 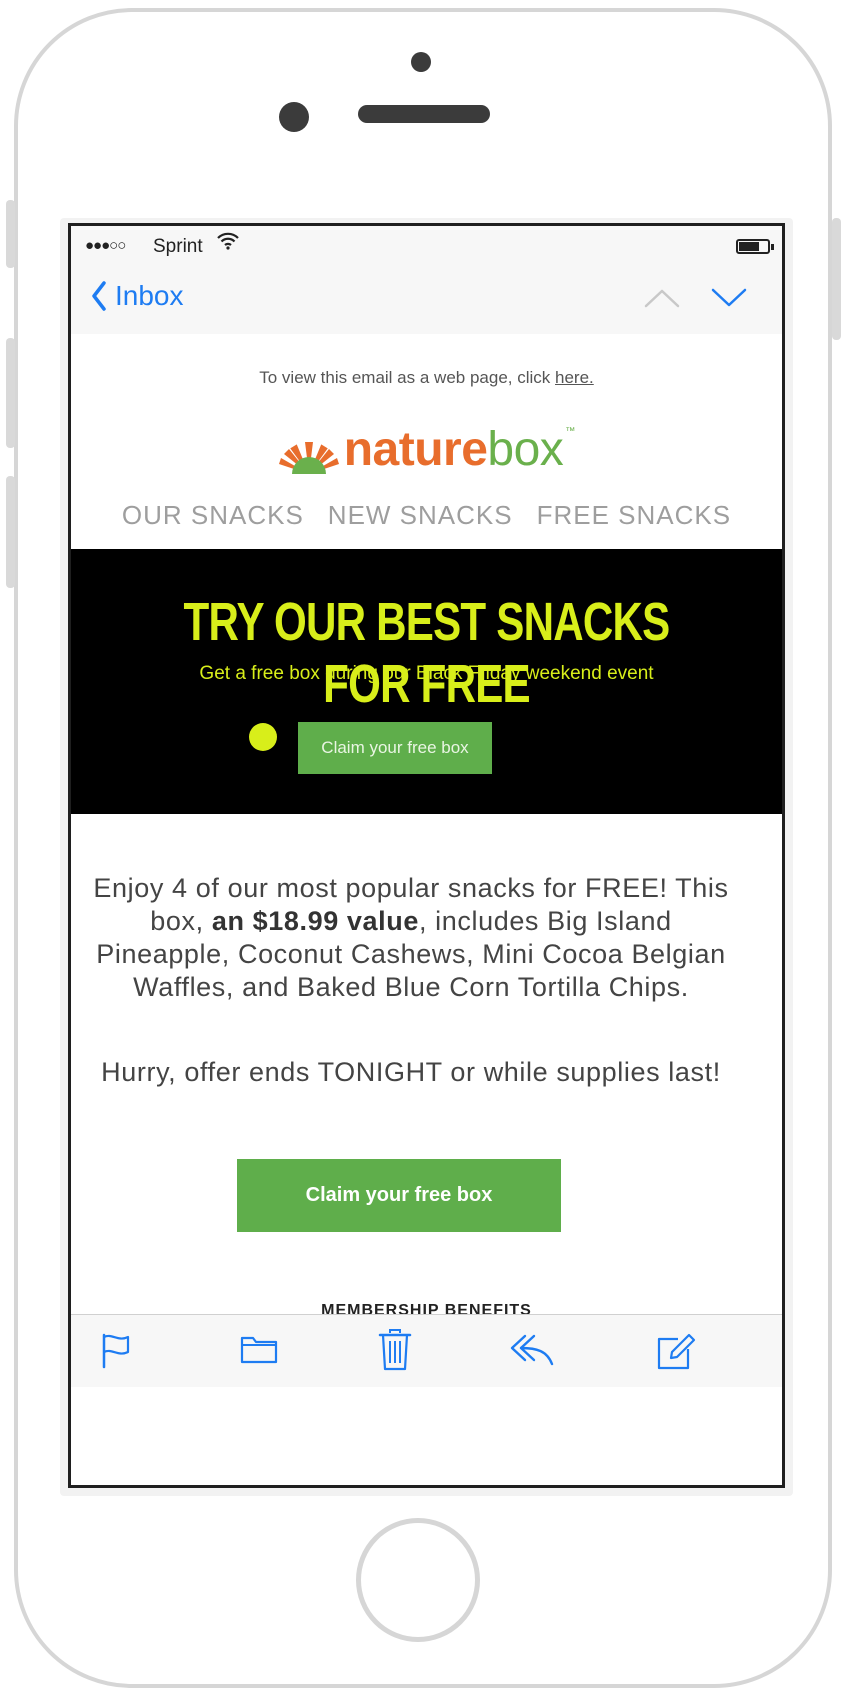 What do you see at coordinates (259, 1349) in the screenshot?
I see `folder-icon` at bounding box center [259, 1349].